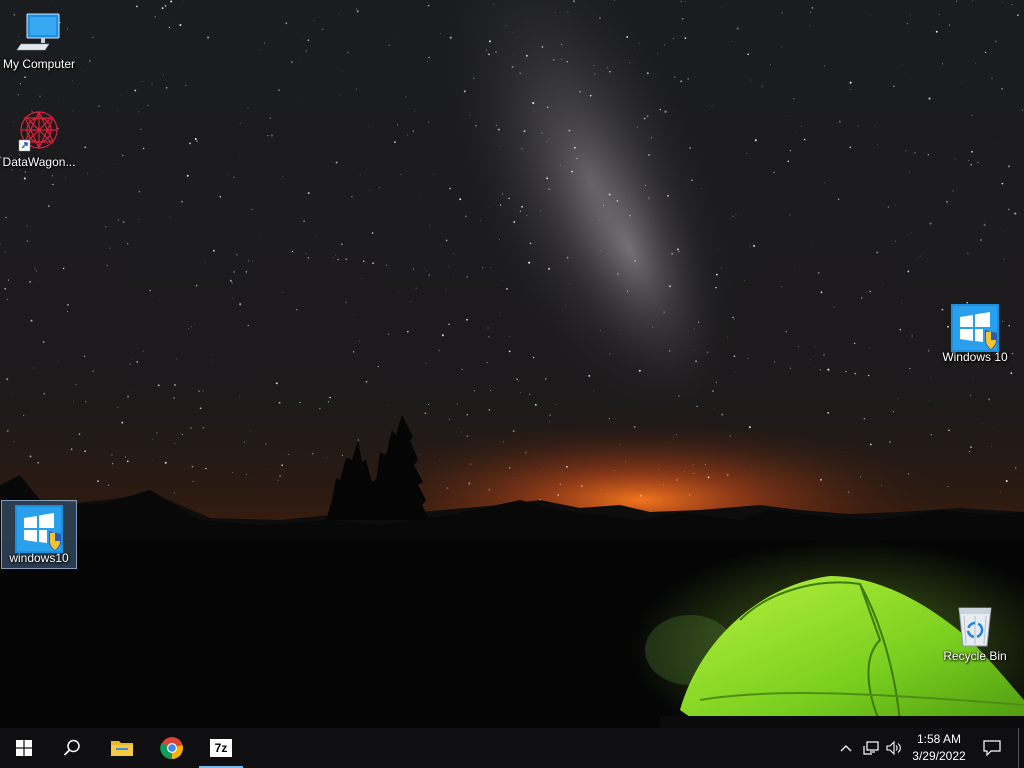 This screenshot has width=1024, height=768. I want to click on notification-icon, so click(992, 748).